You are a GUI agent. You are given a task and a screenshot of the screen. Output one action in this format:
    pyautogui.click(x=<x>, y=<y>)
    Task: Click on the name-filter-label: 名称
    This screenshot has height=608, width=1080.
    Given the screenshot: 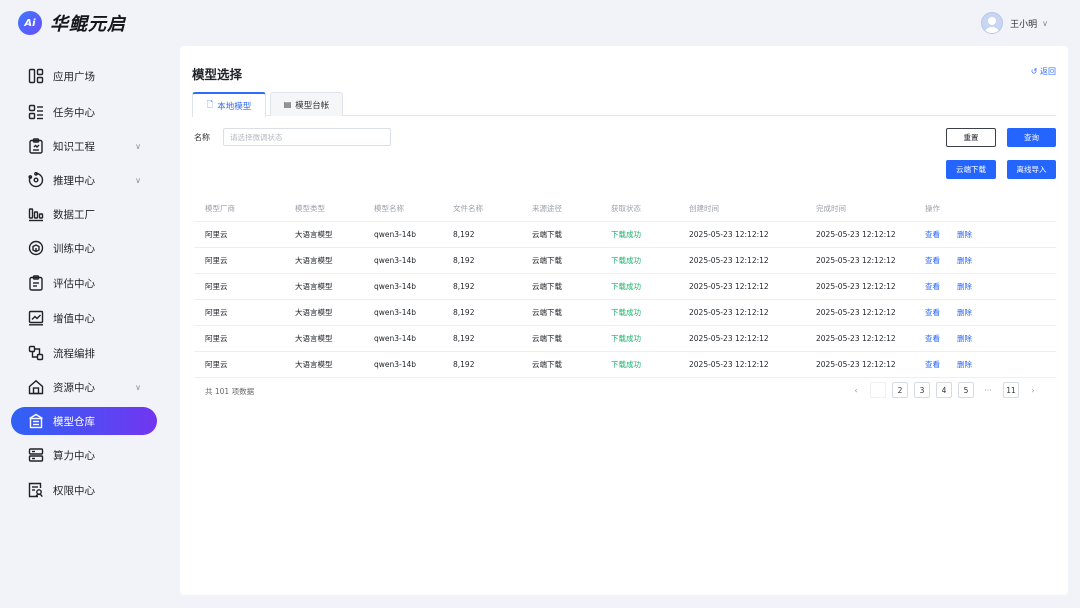 What is the action you would take?
    pyautogui.click(x=202, y=137)
    